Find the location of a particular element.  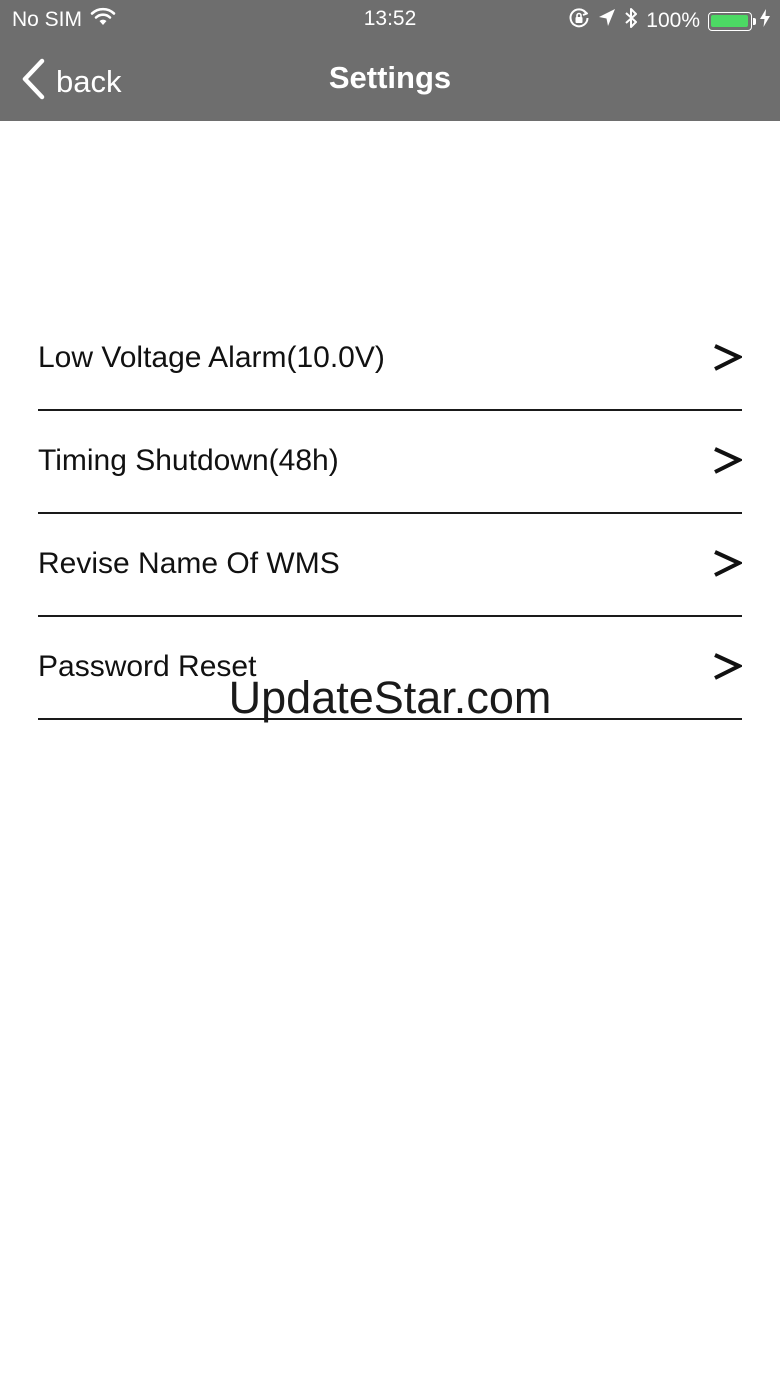

settings-row-label: Low Voltage Alarm(10.0V) is located at coordinates (211, 357).